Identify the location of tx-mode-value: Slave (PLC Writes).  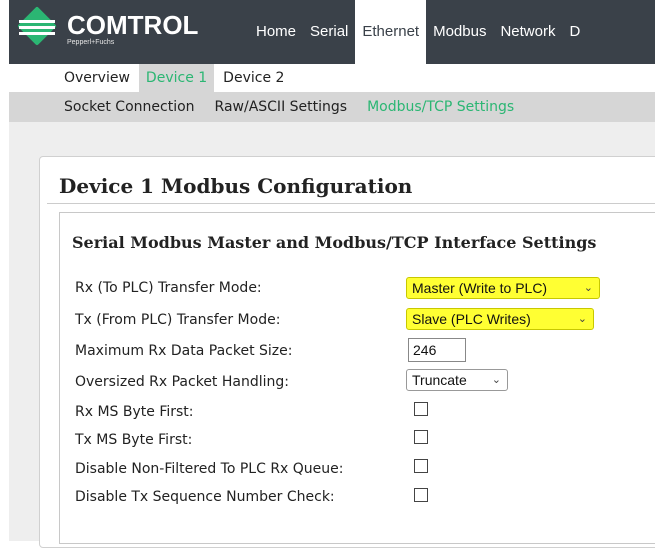
(471, 319).